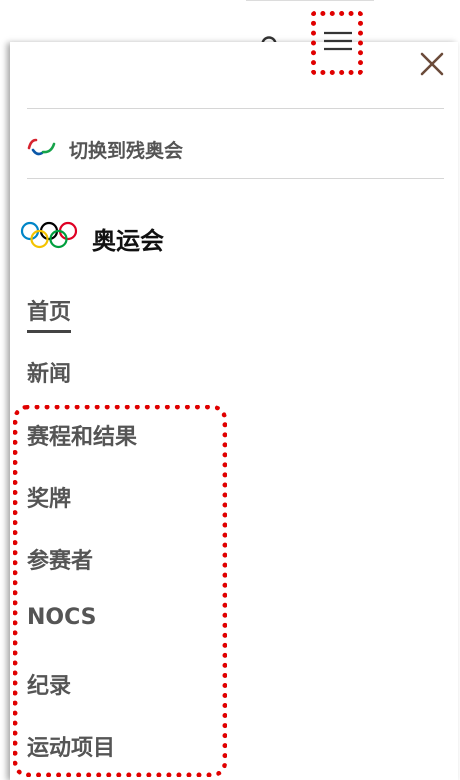  I want to click on nav-item-nocs: NOCS, so click(62, 617).